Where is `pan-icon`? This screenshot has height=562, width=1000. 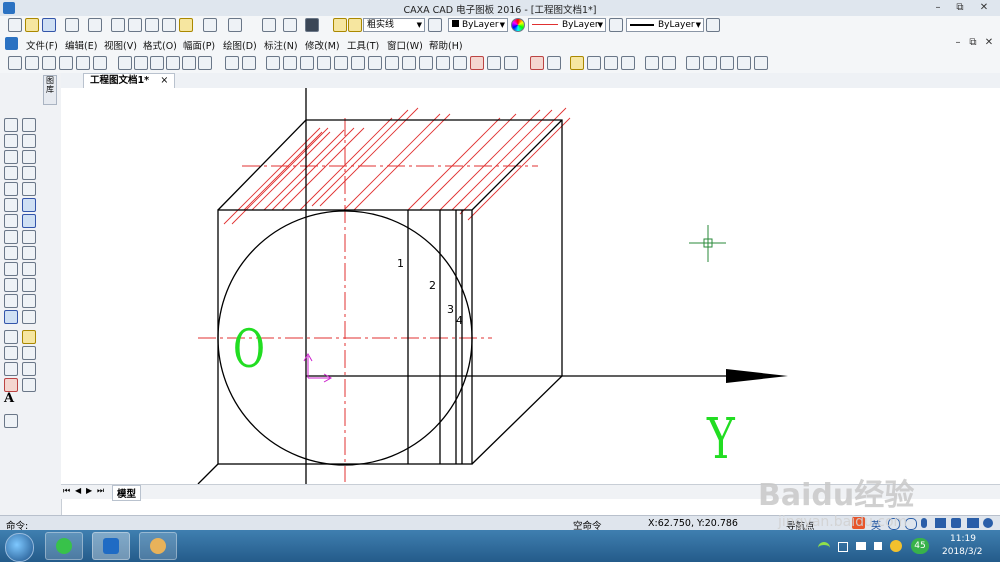
pan-icon is located at coordinates (693, 63).